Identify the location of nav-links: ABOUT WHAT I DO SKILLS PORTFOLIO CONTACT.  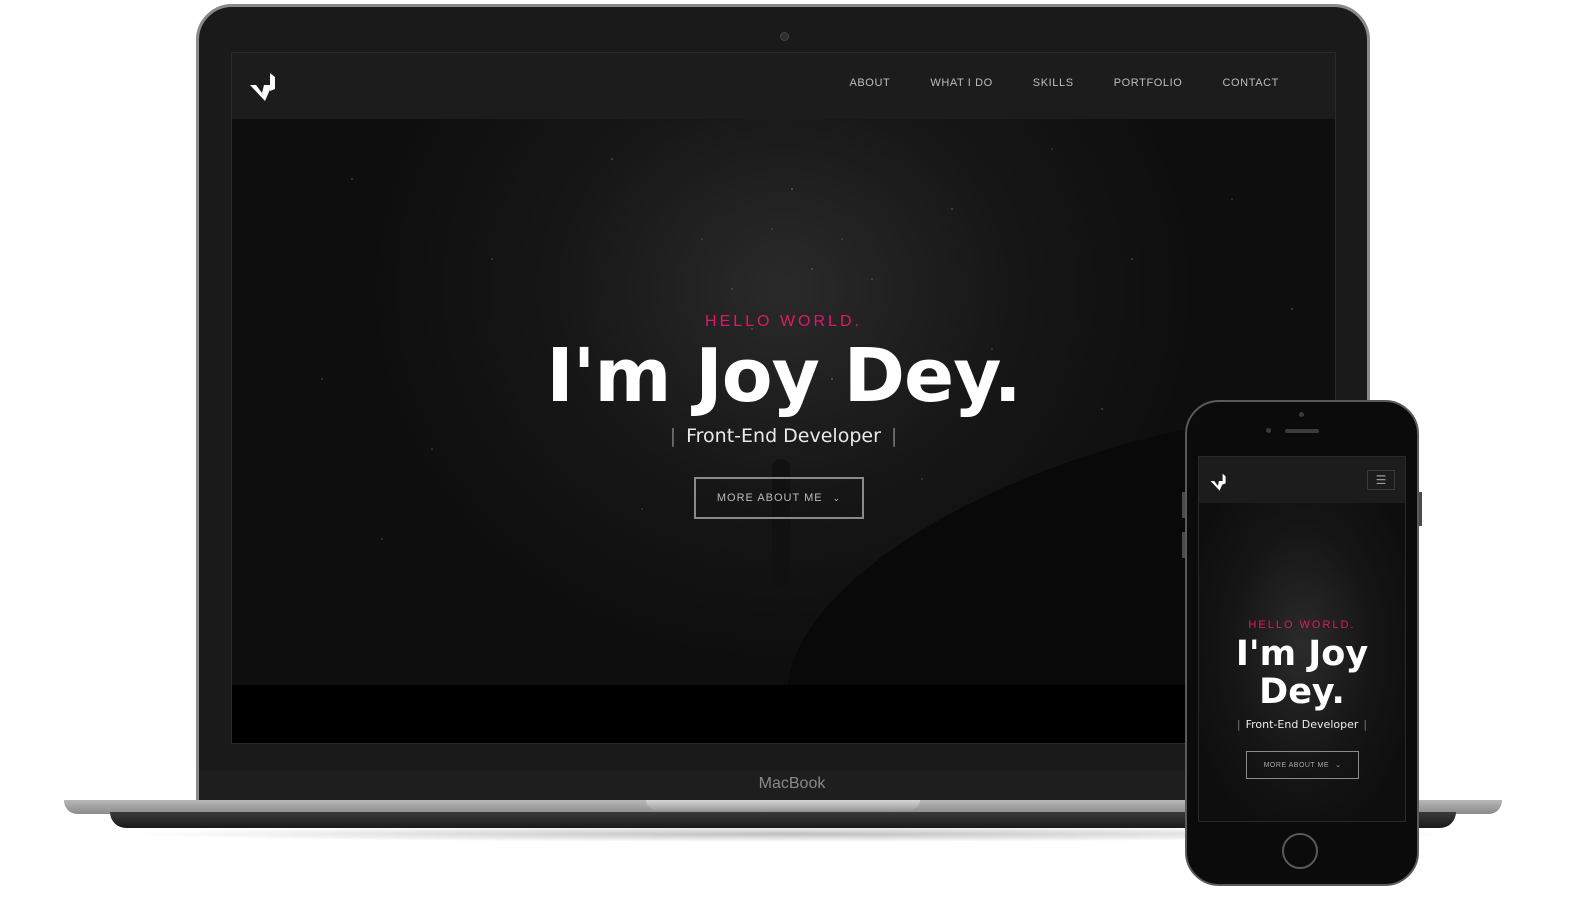
(1044, 83).